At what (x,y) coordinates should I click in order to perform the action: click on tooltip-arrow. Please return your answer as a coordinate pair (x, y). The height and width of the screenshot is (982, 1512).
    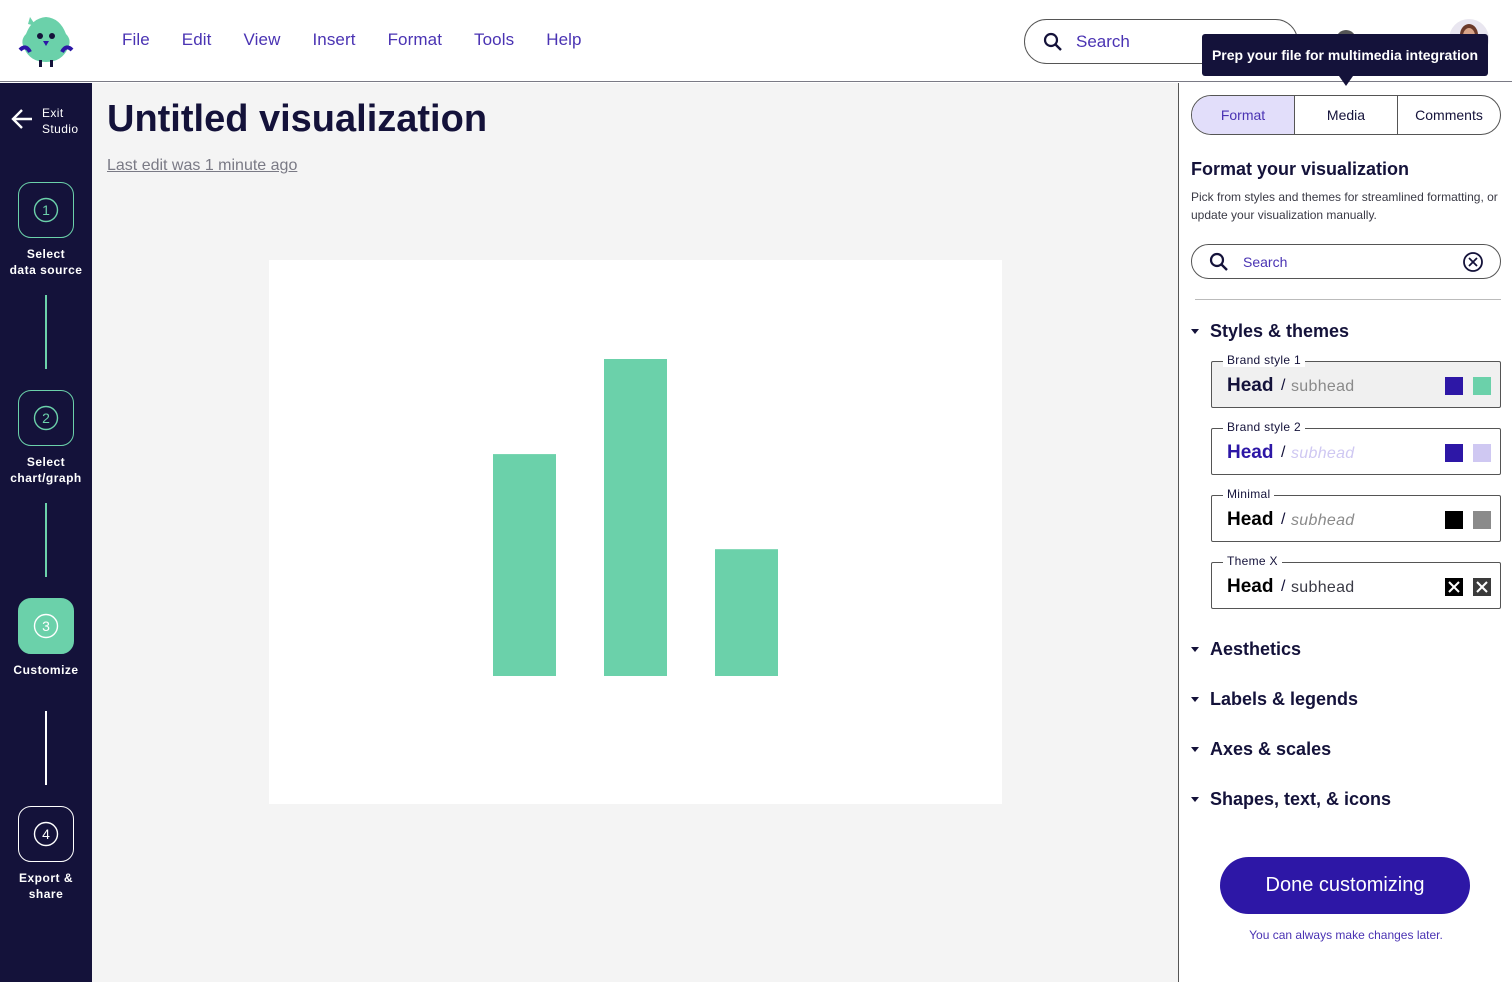
    Looking at the image, I should click on (1346, 81).